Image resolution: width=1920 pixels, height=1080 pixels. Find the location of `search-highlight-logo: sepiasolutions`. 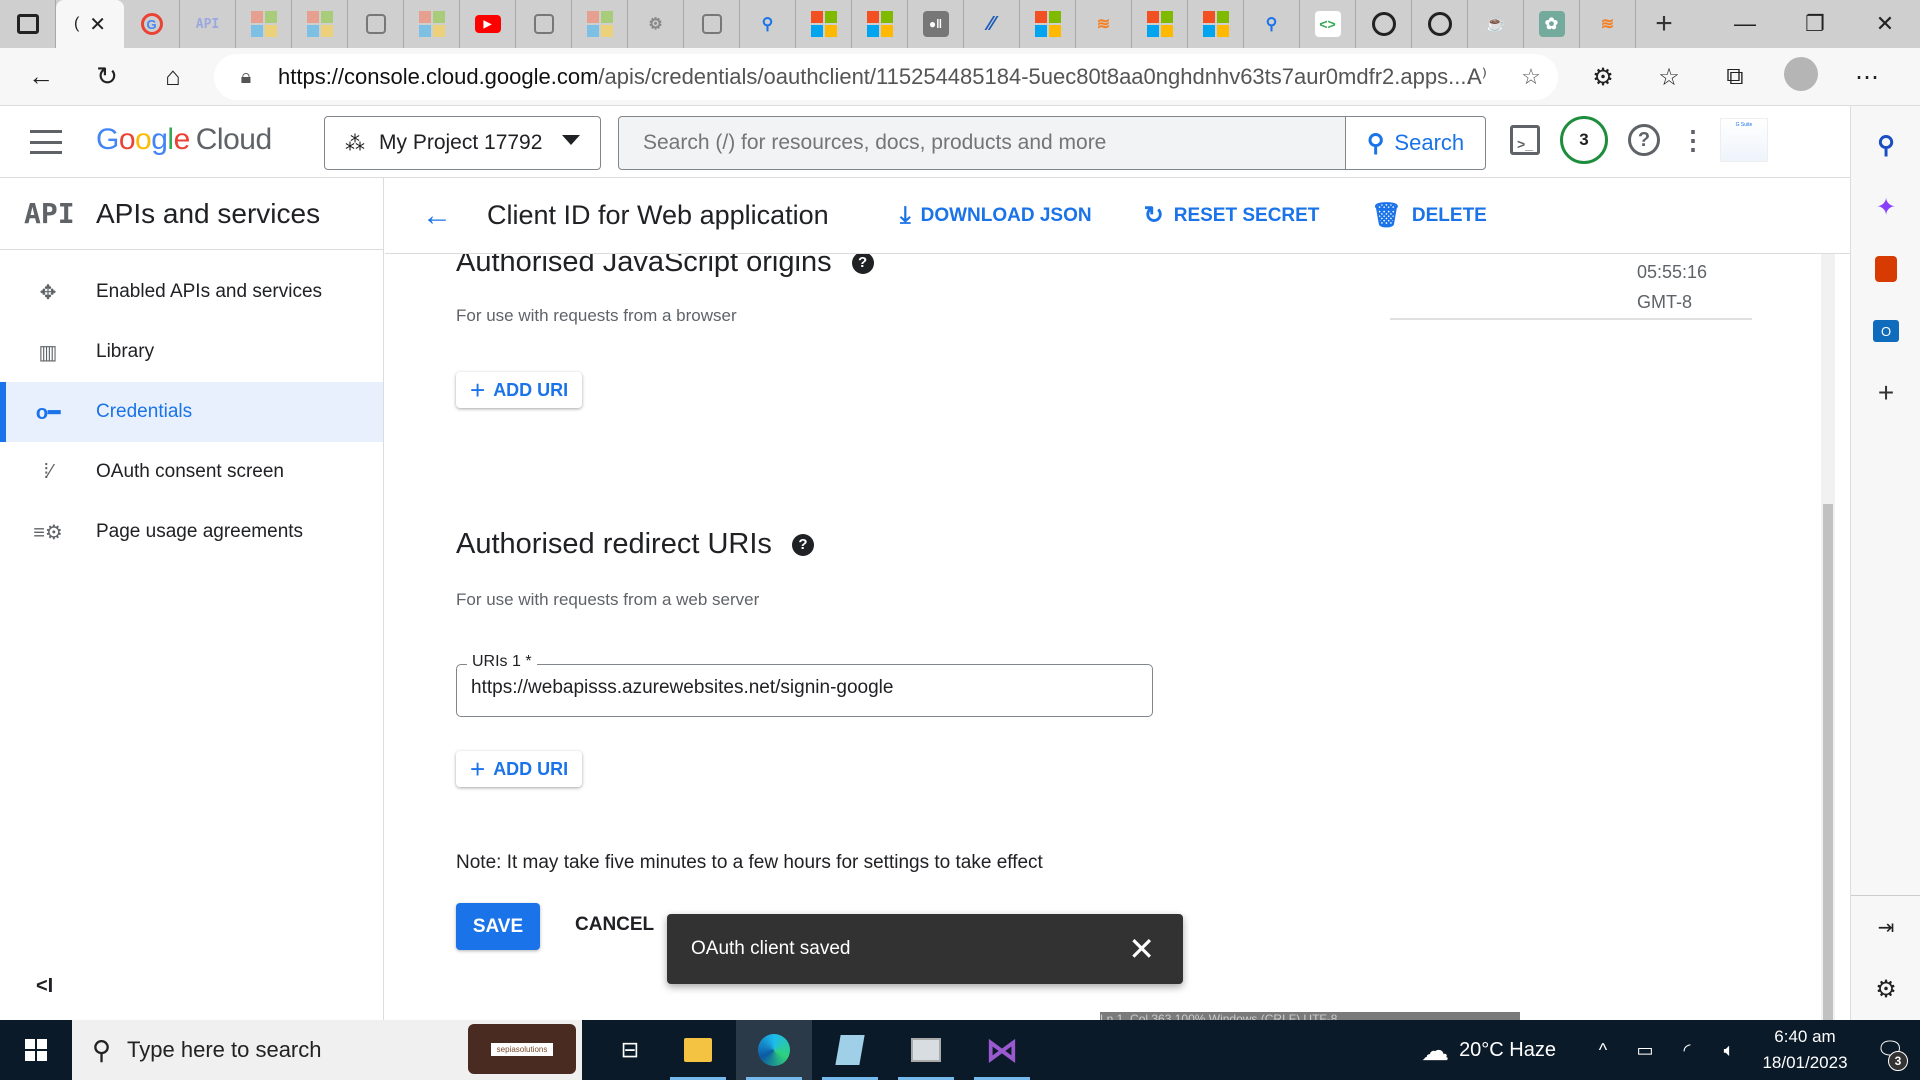

search-highlight-logo: sepiasolutions is located at coordinates (522, 1049).